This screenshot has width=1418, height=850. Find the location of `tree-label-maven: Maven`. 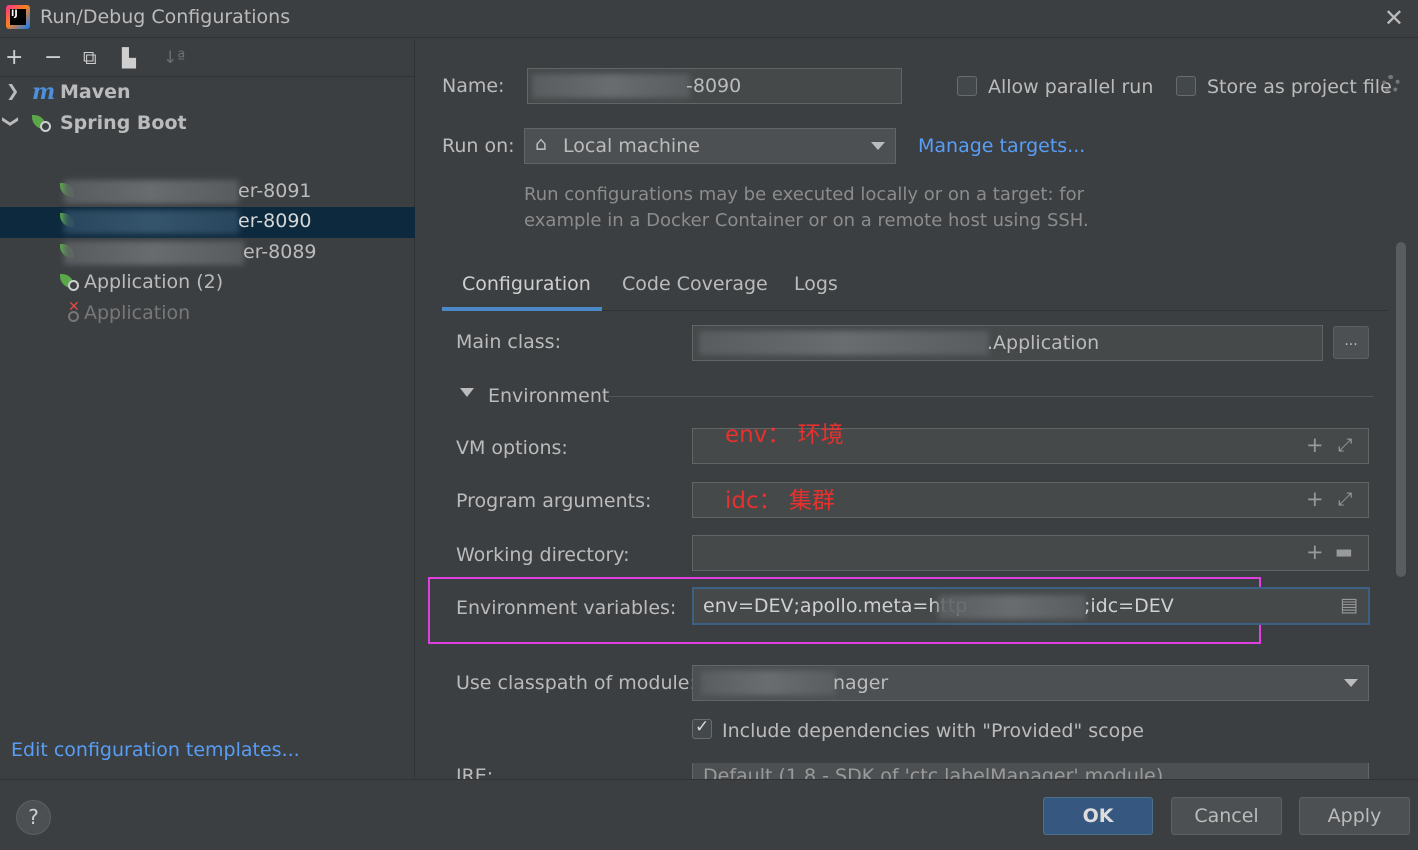

tree-label-maven: Maven is located at coordinates (95, 92).